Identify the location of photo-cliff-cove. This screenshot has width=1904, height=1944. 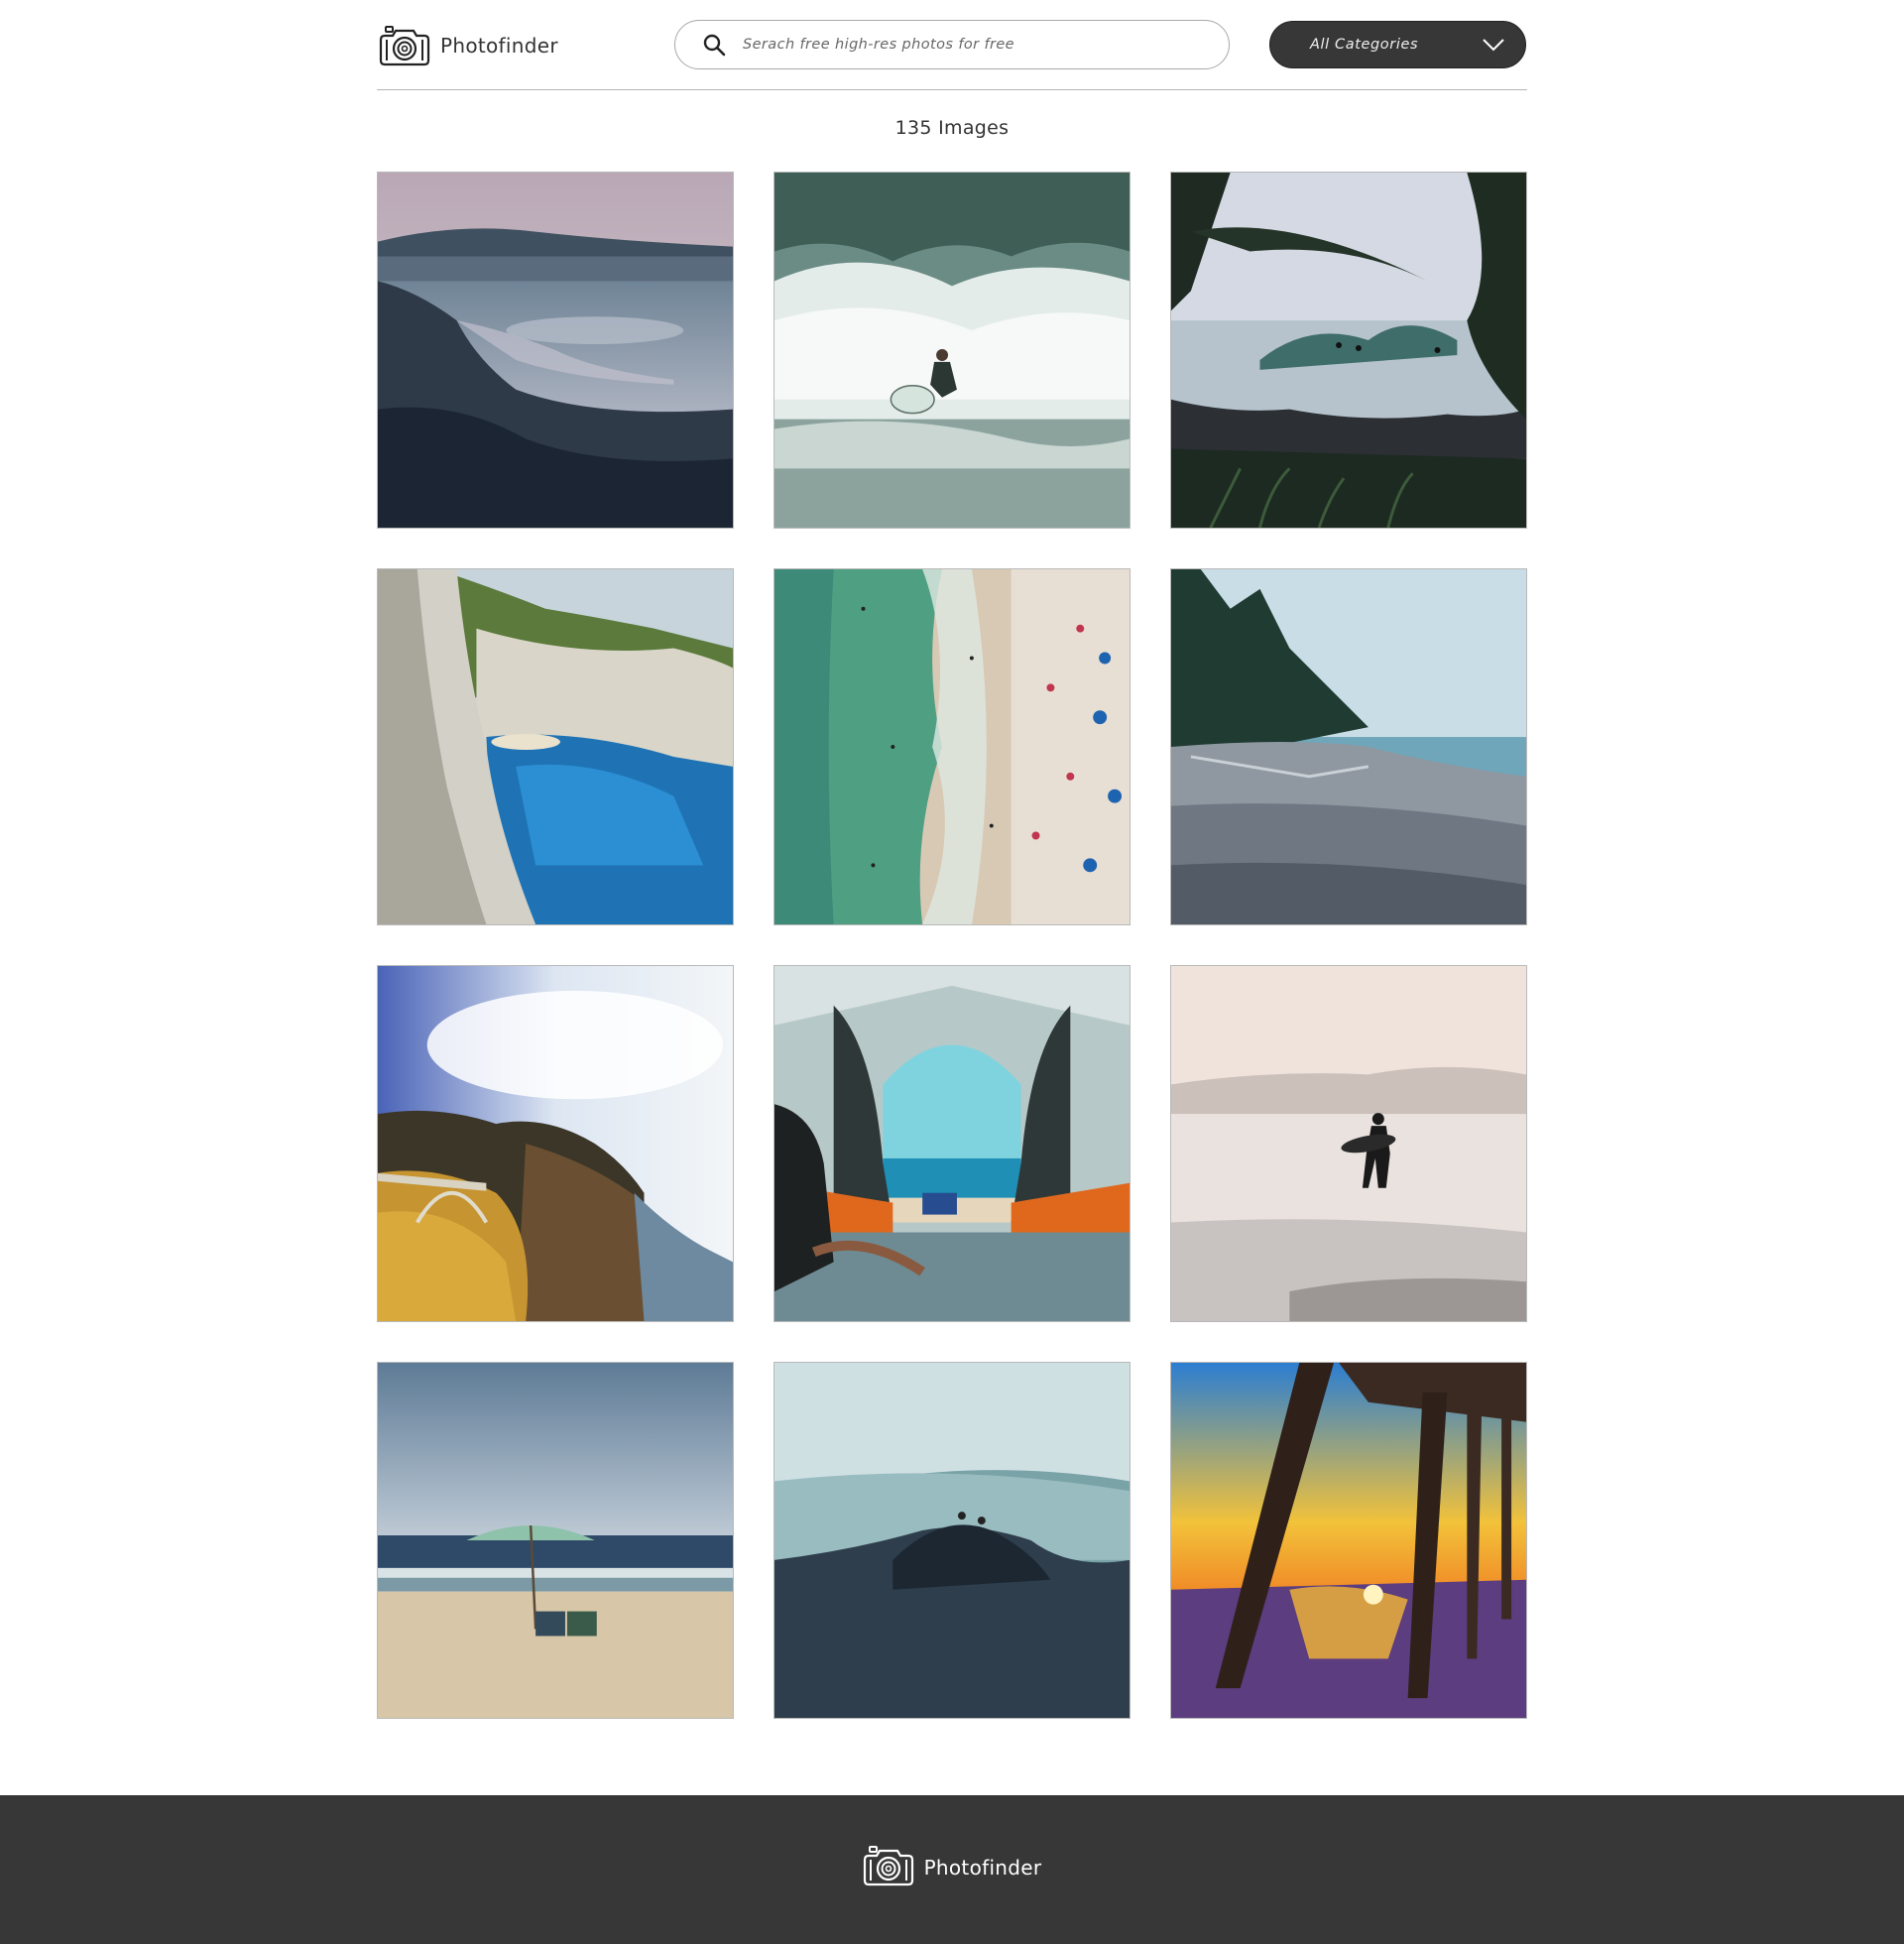
(555, 746).